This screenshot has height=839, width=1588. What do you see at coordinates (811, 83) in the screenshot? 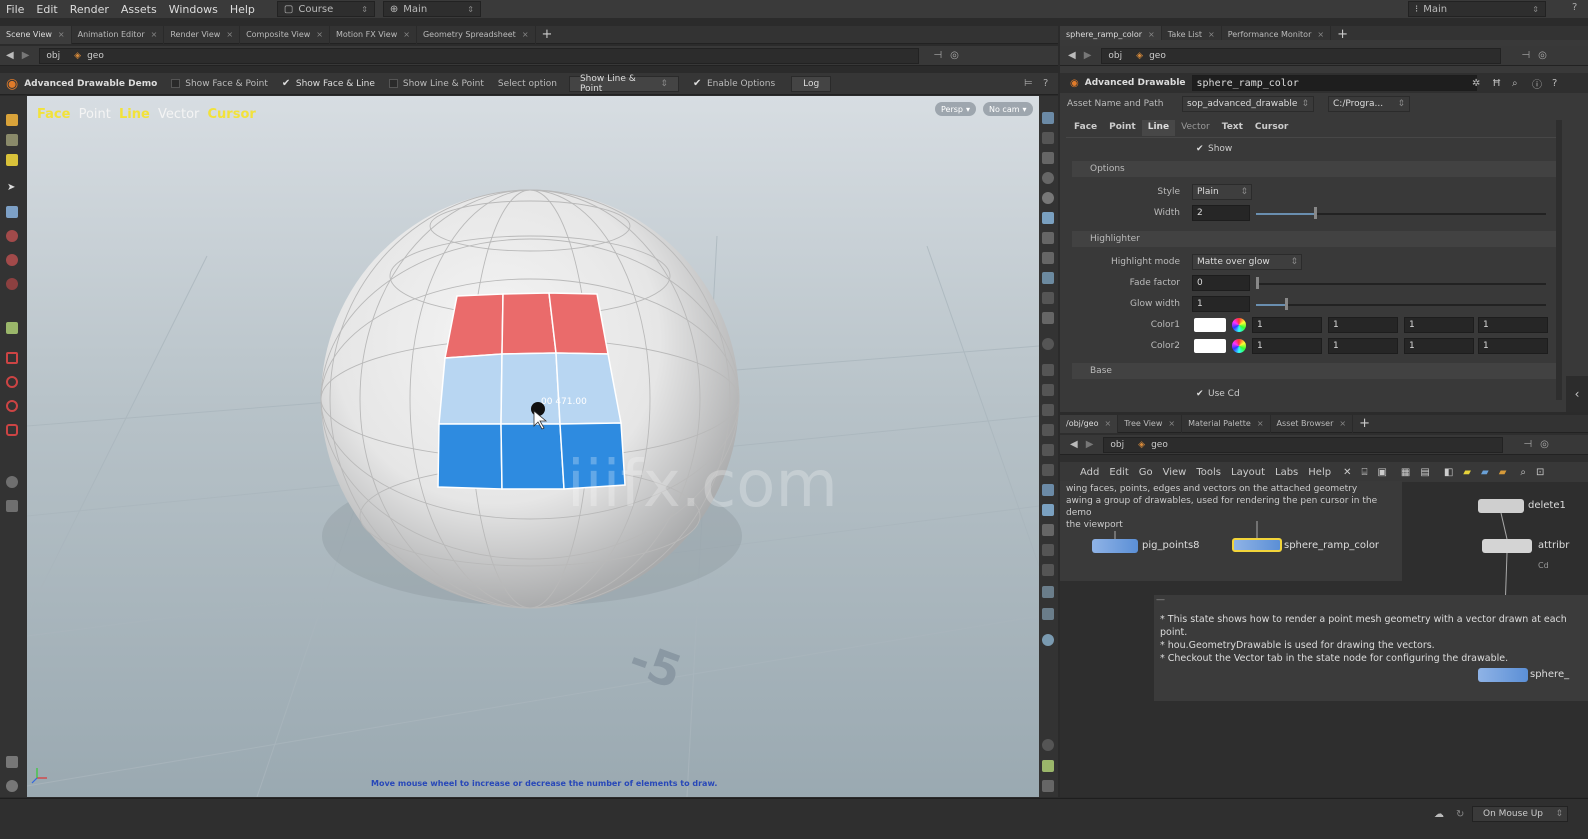
I see `log-button: Log` at bounding box center [811, 83].